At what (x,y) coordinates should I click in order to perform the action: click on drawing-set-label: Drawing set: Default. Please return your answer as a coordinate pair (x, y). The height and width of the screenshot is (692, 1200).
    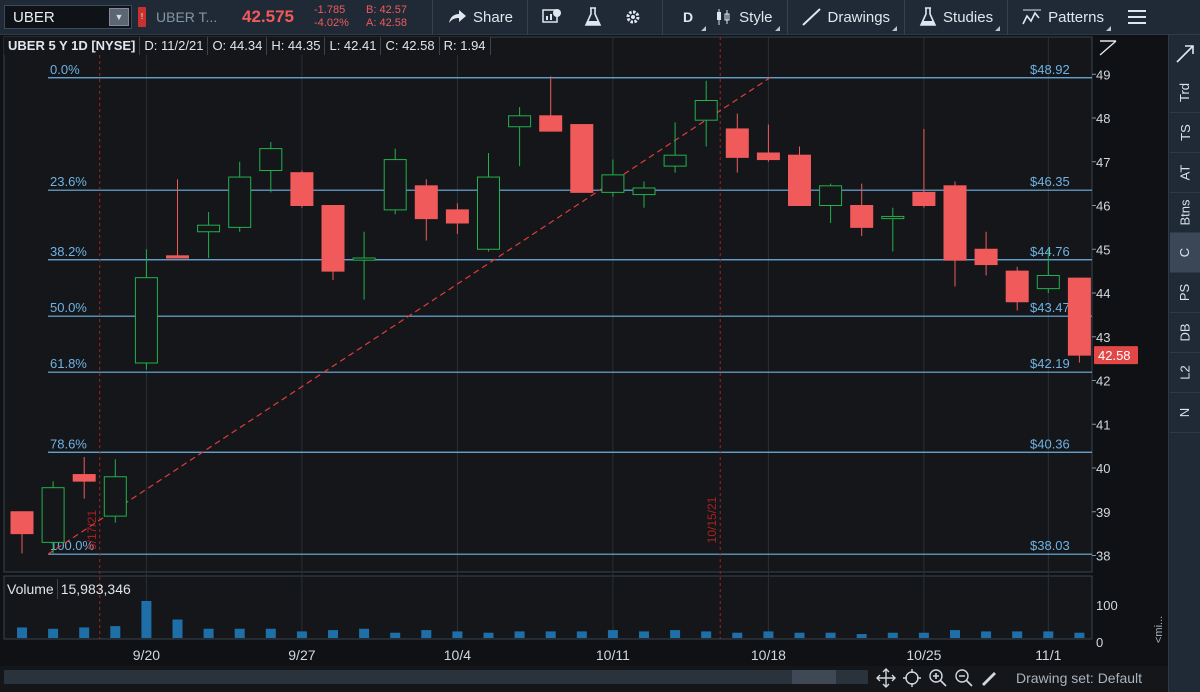
    Looking at the image, I should click on (1079, 678).